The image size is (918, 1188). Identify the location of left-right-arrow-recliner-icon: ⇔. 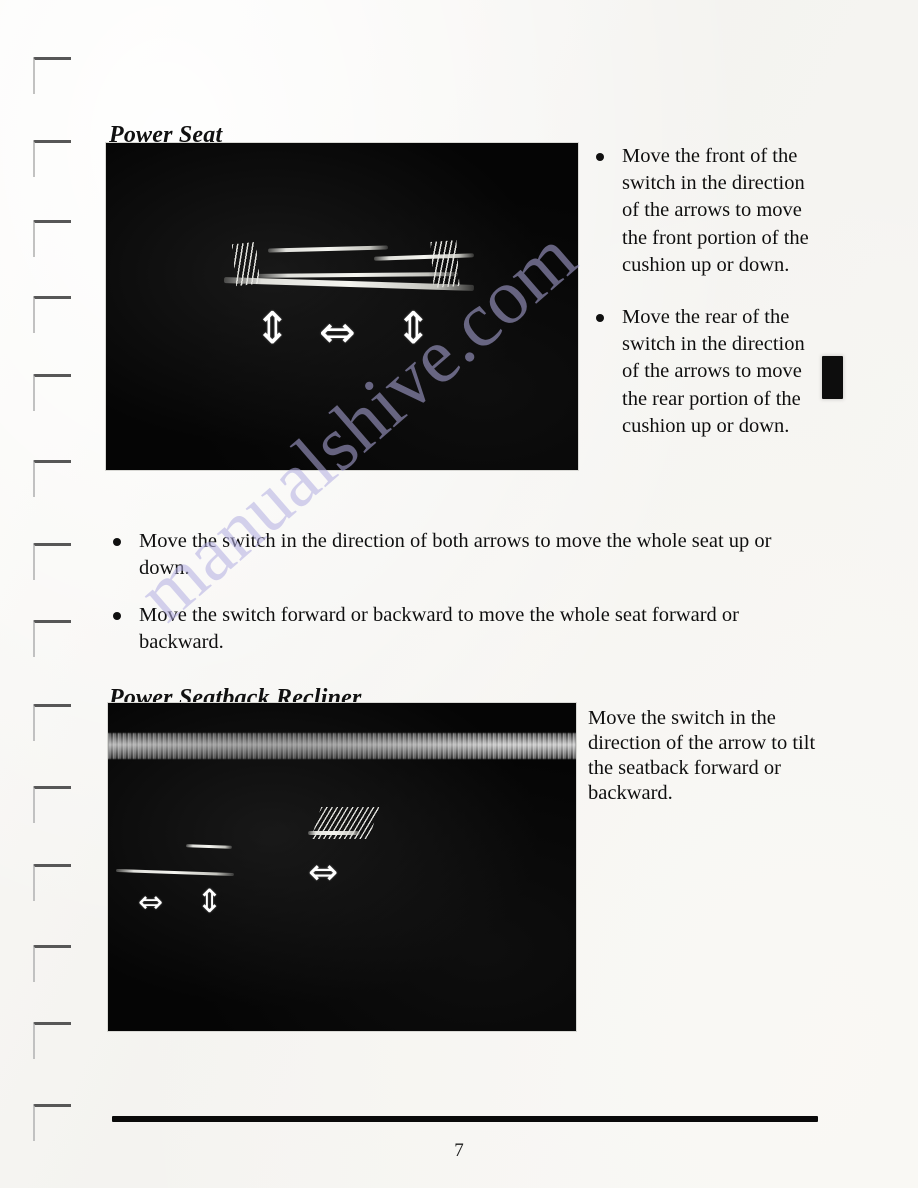
(323, 872).